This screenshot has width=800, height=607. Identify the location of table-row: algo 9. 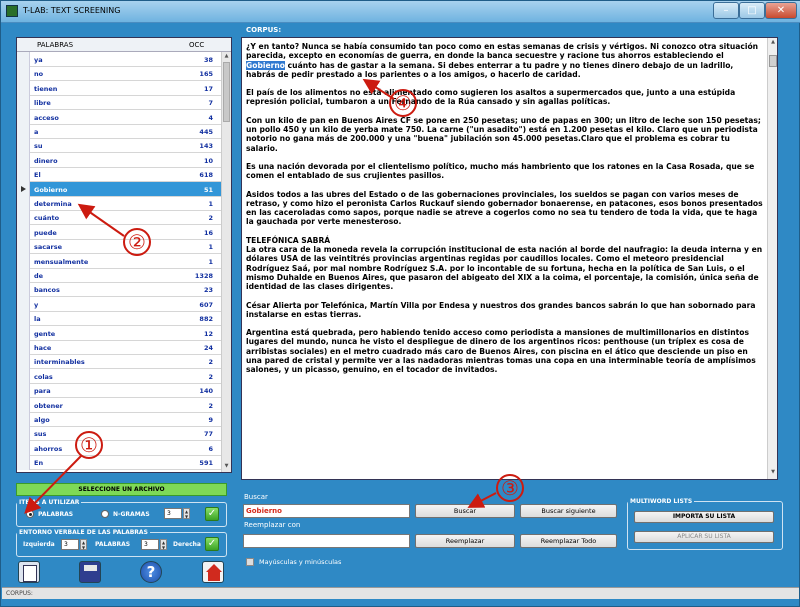
(119, 419).